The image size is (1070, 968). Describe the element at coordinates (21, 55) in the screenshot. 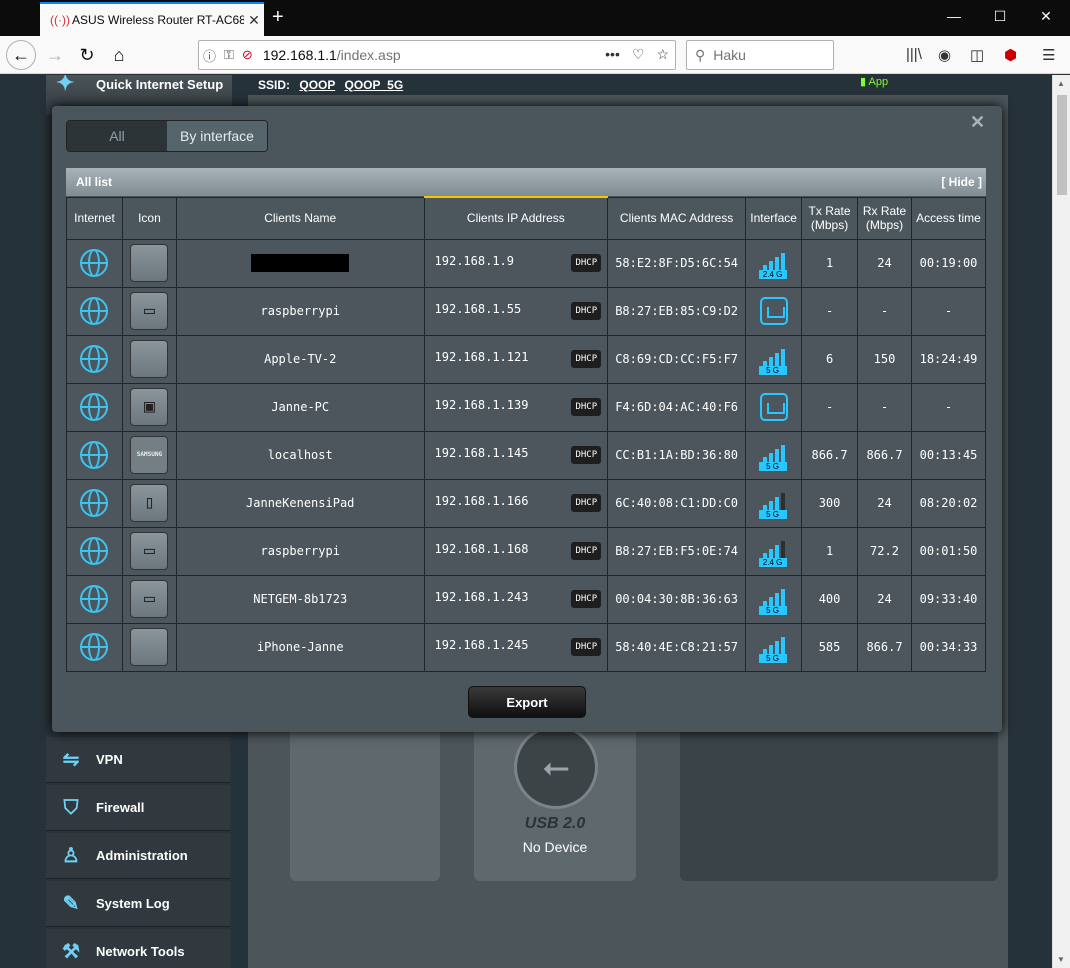

I see `back-icon: ←` at that location.